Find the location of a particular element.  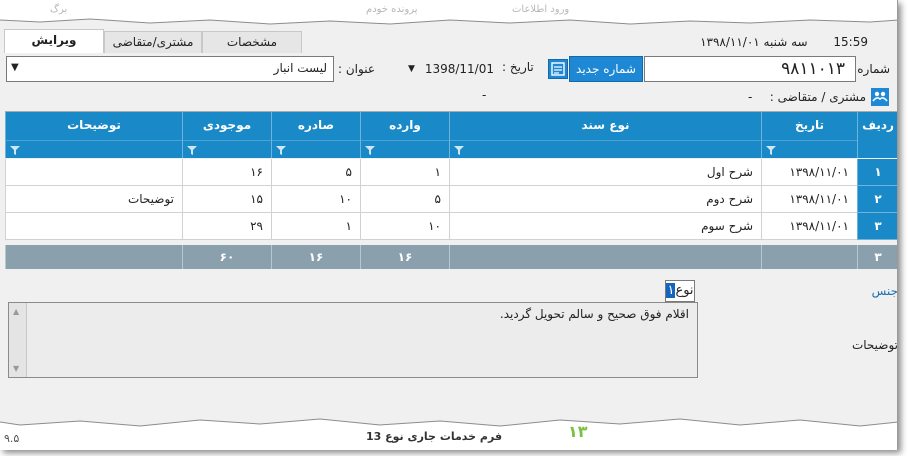

gender-label: جنس is located at coordinates (884, 291).